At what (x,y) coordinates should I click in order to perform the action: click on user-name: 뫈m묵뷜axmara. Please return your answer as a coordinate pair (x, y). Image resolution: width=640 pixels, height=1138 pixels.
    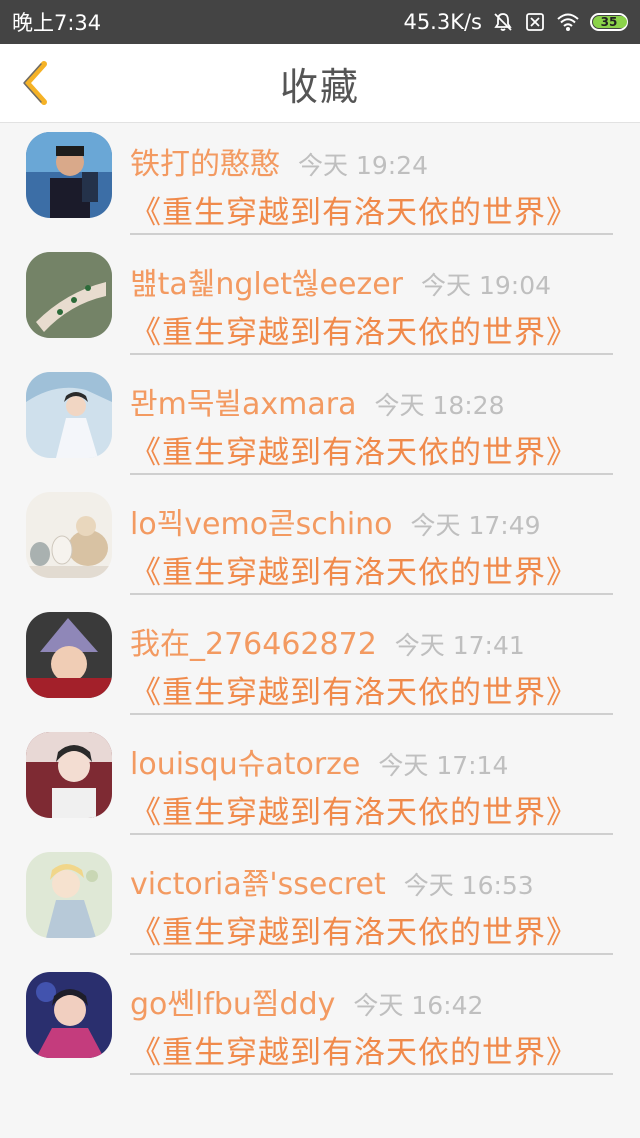
    Looking at the image, I should click on (243, 404).